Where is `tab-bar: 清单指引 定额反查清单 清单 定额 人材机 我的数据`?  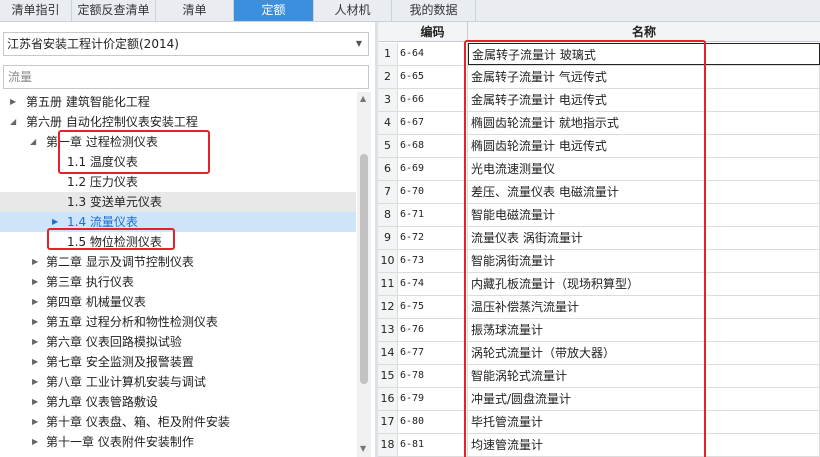 tab-bar: 清单指引 定额反查清单 清单 定额 人材机 我的数据 is located at coordinates (410, 11).